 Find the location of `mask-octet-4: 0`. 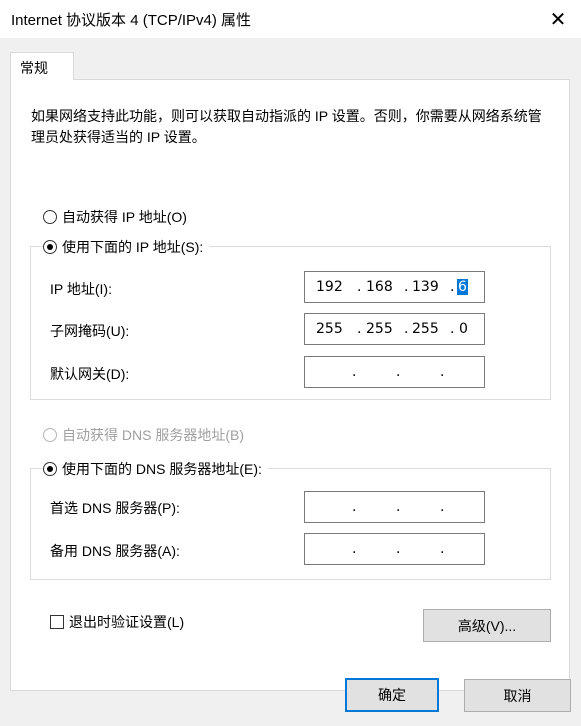

mask-octet-4: 0 is located at coordinates (463, 329).